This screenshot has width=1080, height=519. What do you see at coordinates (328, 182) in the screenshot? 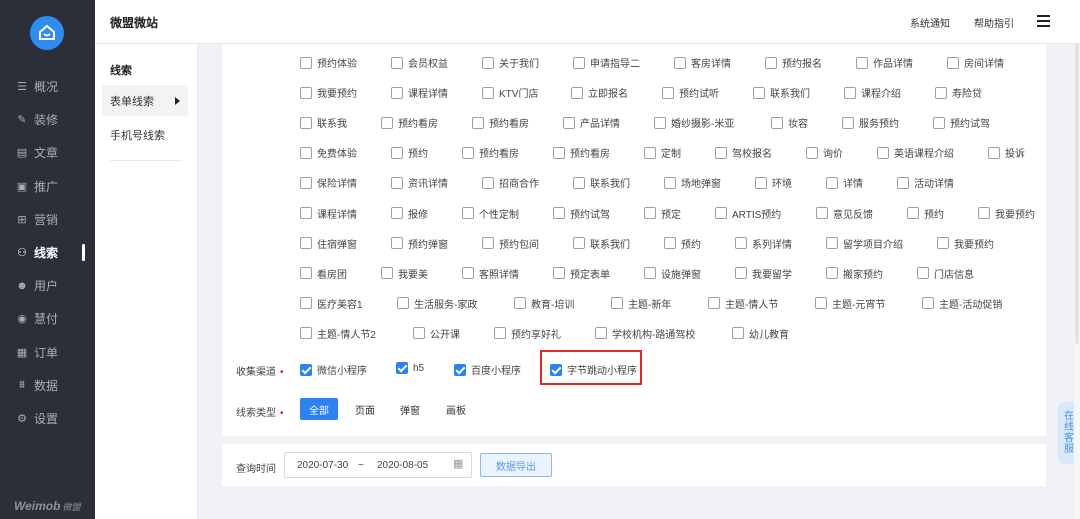
I see `form-tag-checkbox: 保险详情` at bounding box center [328, 182].